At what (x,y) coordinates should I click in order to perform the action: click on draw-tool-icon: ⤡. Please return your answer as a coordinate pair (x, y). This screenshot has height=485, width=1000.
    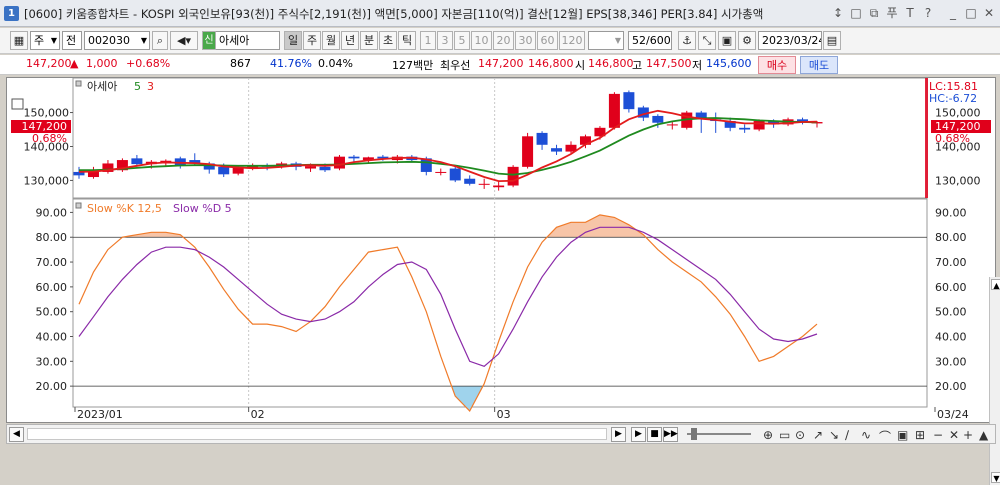
    Looking at the image, I should click on (707, 40).